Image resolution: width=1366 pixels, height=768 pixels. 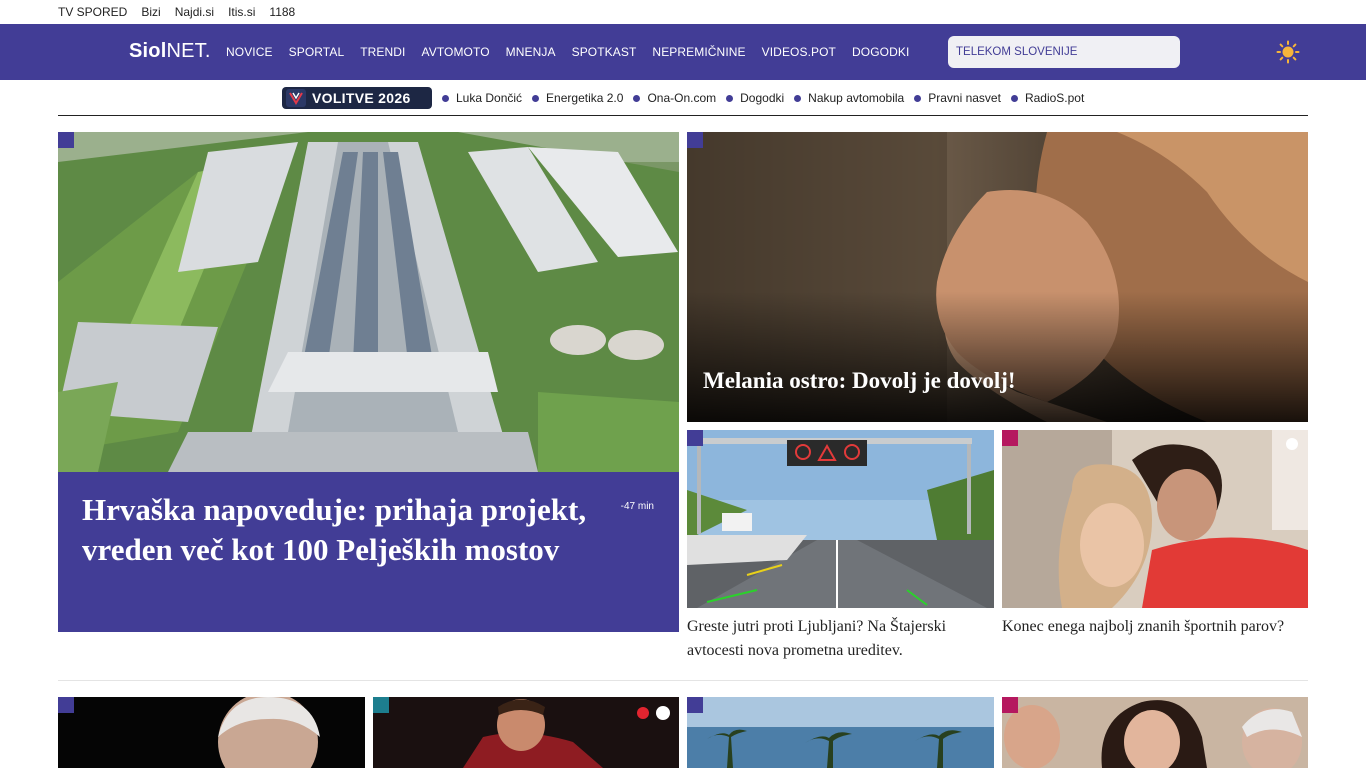 What do you see at coordinates (964, 98) in the screenshot?
I see `trending-label: Pravni nasvet` at bounding box center [964, 98].